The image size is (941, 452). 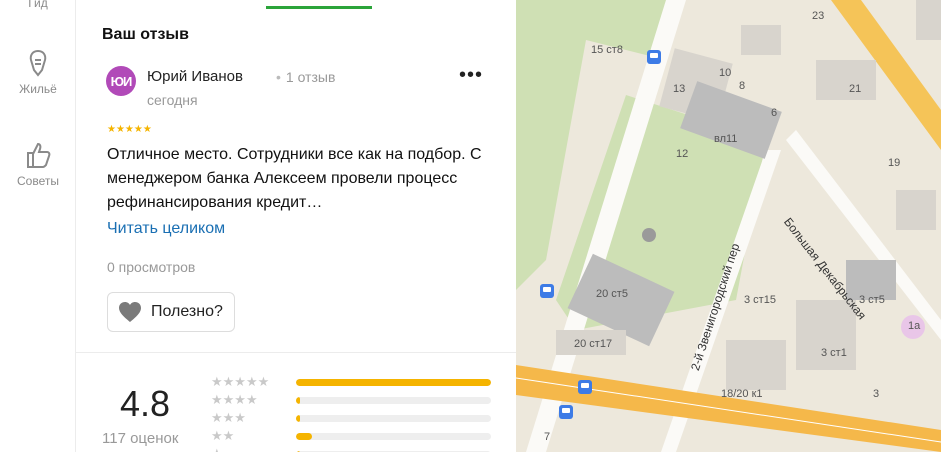 I want to click on nav-item-label: Гид, so click(x=38, y=5).